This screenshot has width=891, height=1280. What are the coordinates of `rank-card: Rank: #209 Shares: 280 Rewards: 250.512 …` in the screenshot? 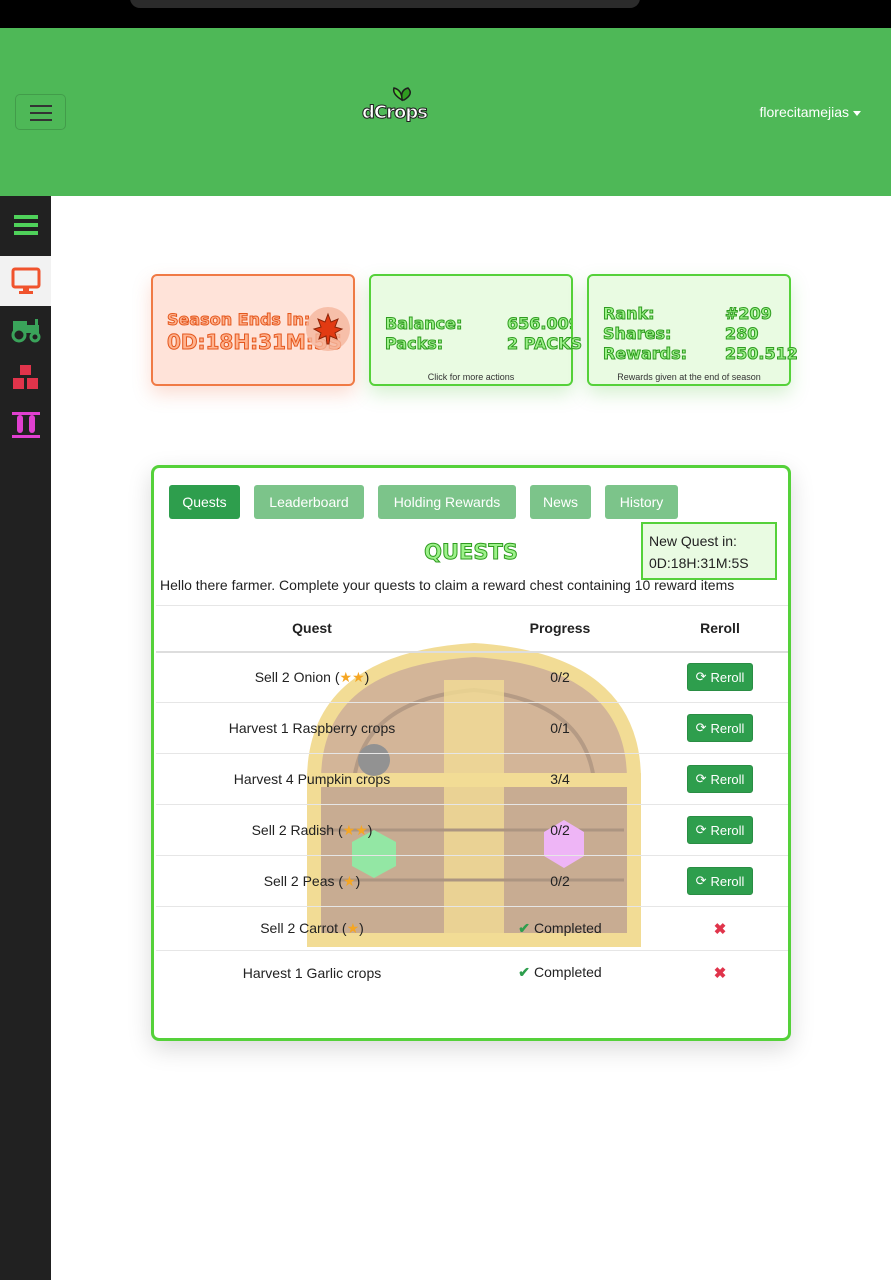 It's located at (692, 330).